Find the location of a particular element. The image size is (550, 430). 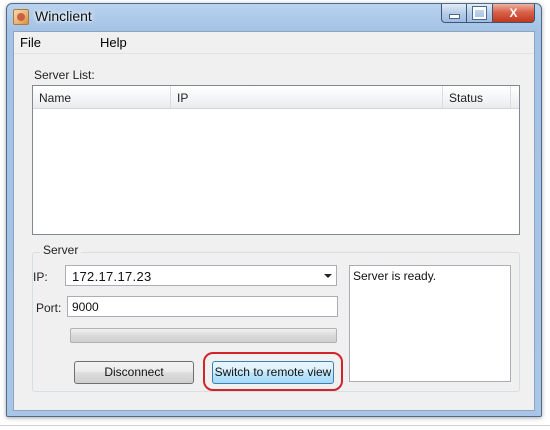

disconnect-button: Disconnect is located at coordinates (134, 372).